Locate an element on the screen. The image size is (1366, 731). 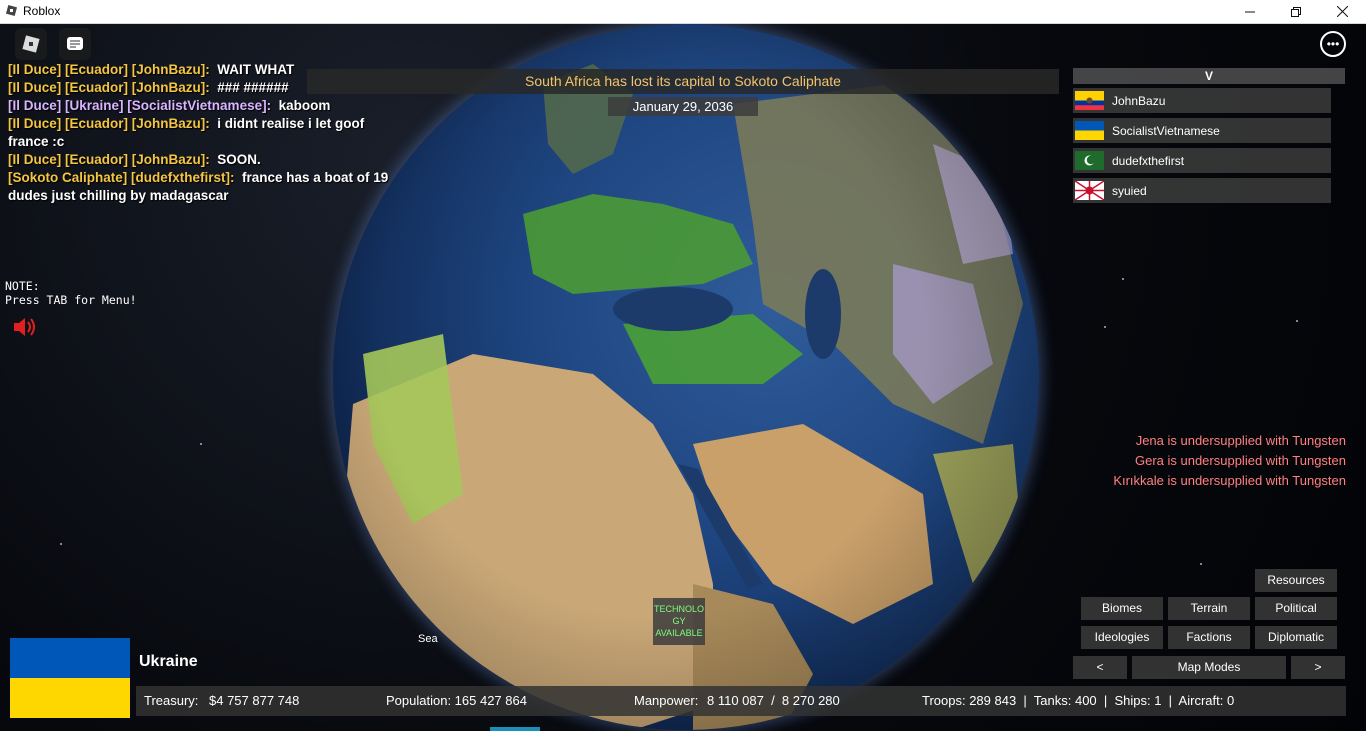
treasury-value: $4 757 877 748 is located at coordinates (254, 700).